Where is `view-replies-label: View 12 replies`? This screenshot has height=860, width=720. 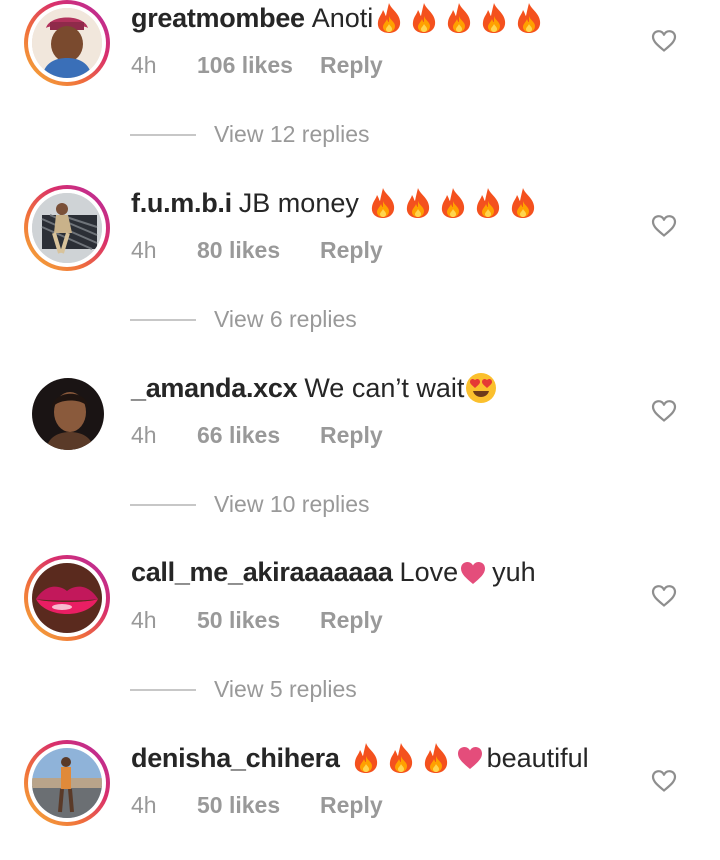
view-replies-label: View 12 replies is located at coordinates (292, 134).